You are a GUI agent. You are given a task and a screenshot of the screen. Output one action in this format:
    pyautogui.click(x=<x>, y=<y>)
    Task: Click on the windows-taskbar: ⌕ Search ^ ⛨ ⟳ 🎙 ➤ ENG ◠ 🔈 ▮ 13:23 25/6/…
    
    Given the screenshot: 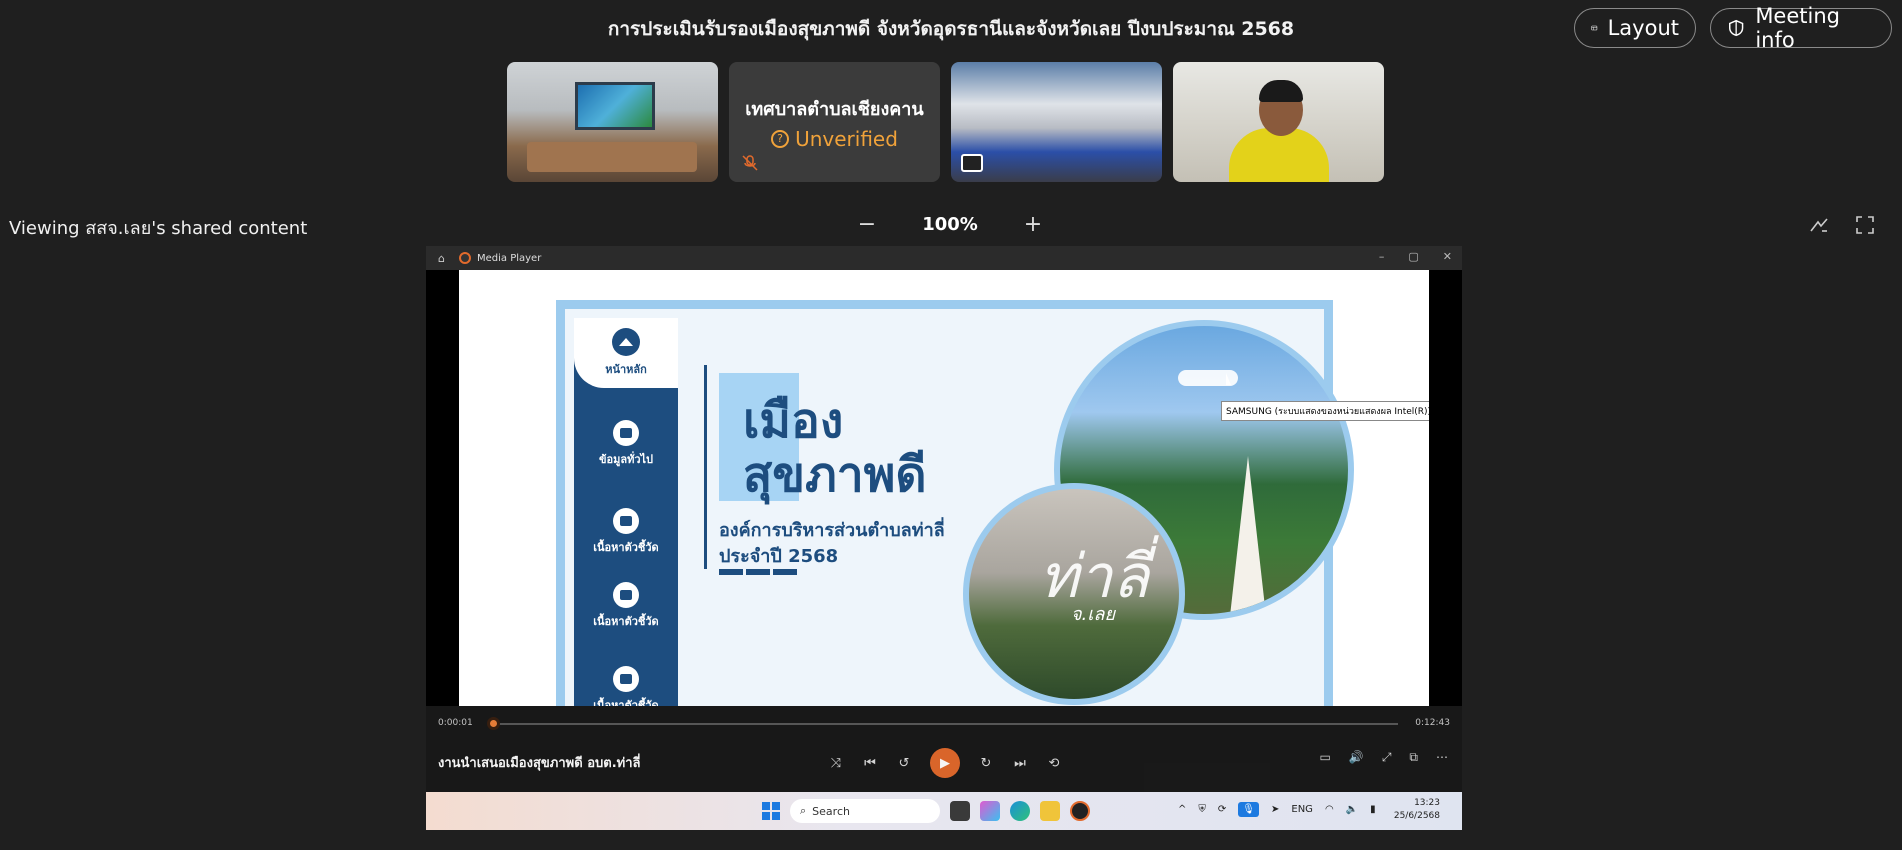 What is the action you would take?
    pyautogui.click(x=944, y=811)
    